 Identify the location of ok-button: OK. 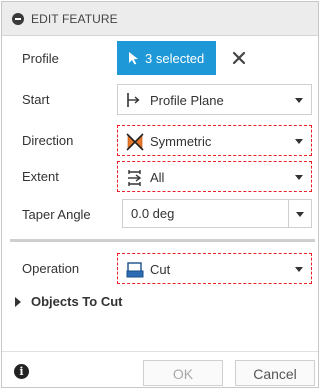
(183, 373).